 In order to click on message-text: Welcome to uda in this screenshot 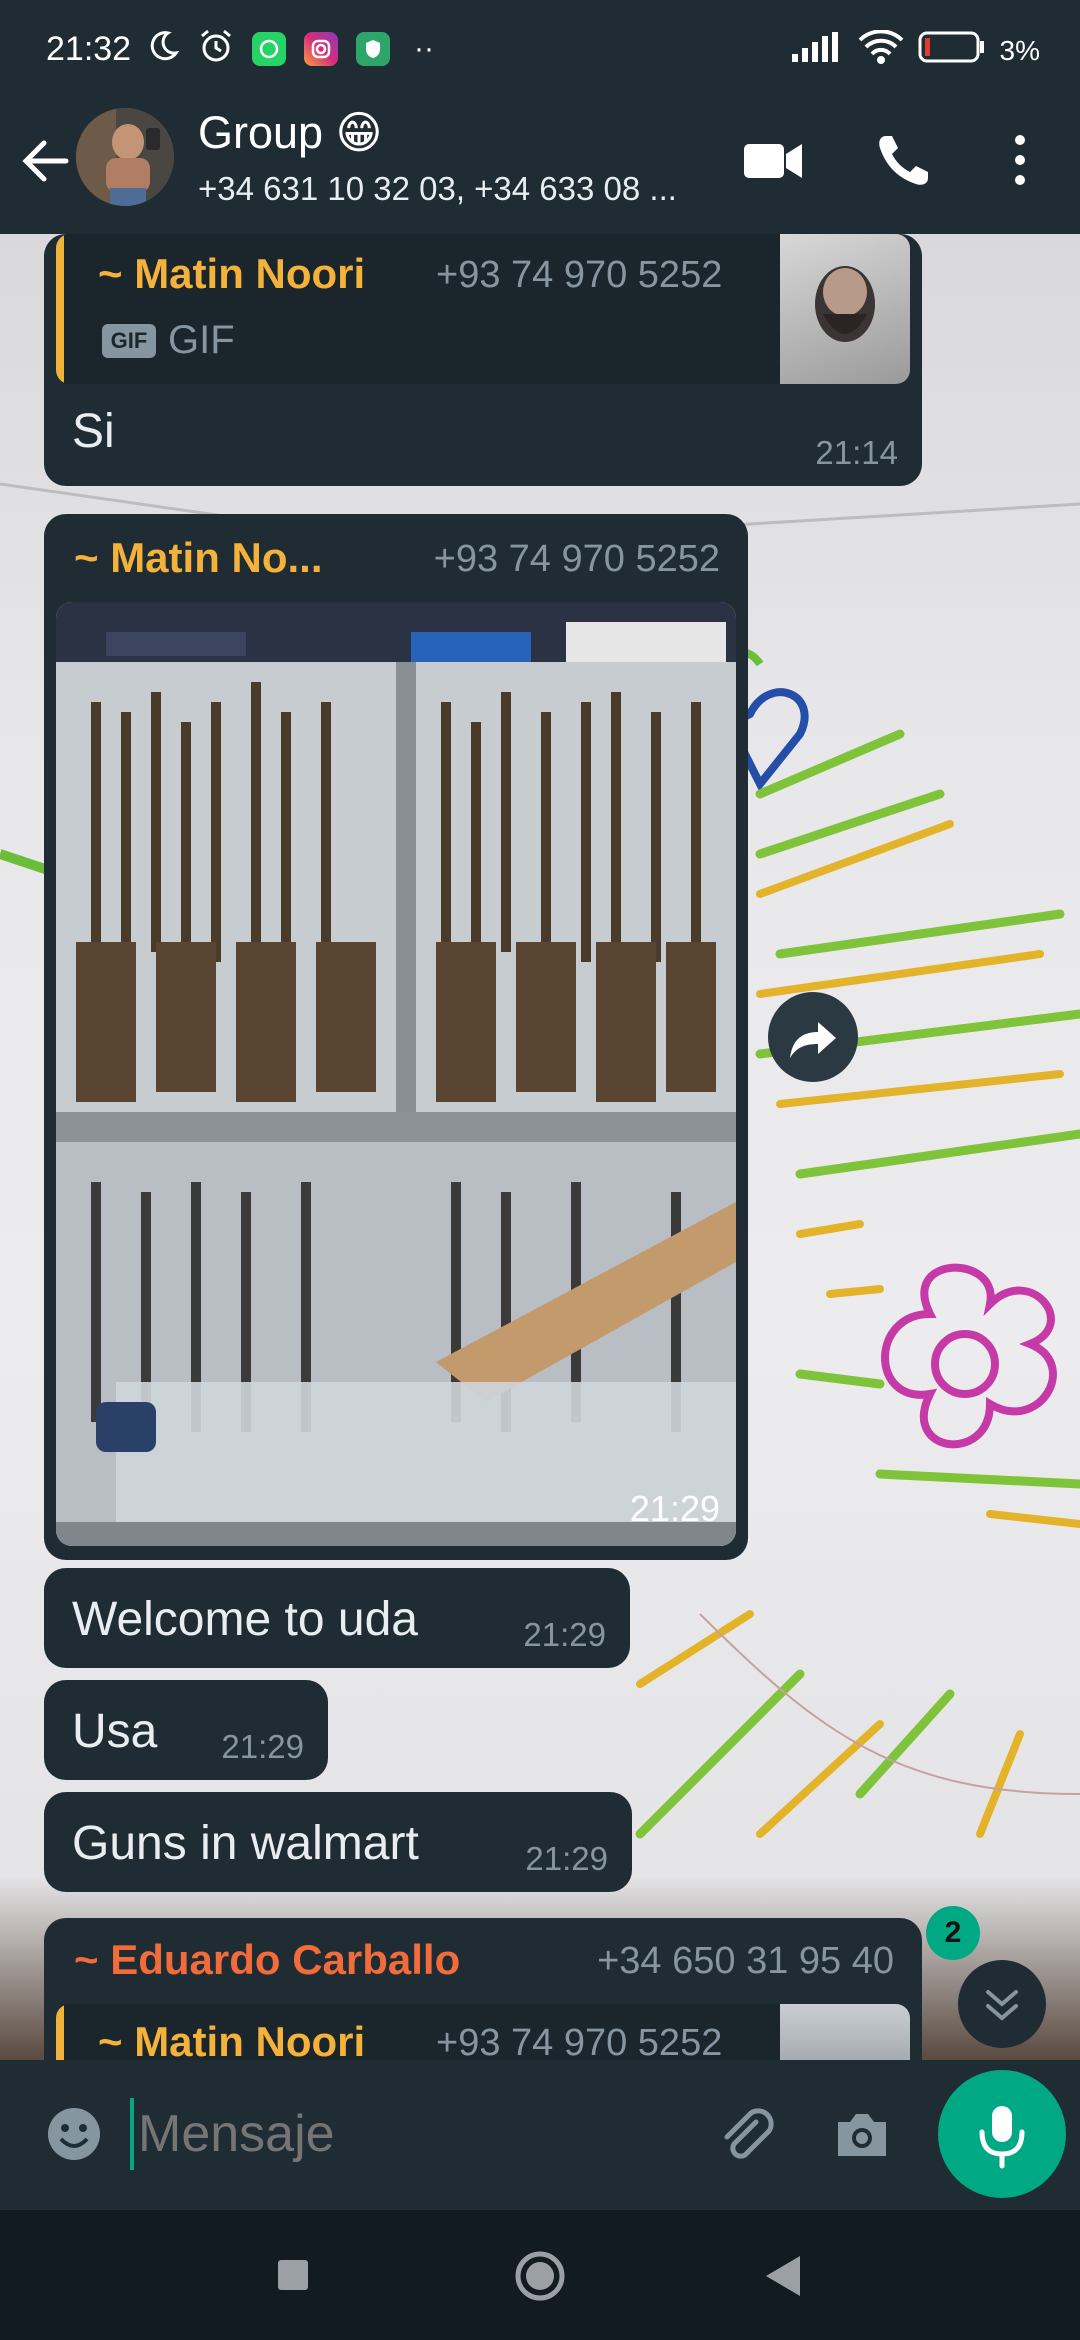, I will do `click(245, 1619)`.